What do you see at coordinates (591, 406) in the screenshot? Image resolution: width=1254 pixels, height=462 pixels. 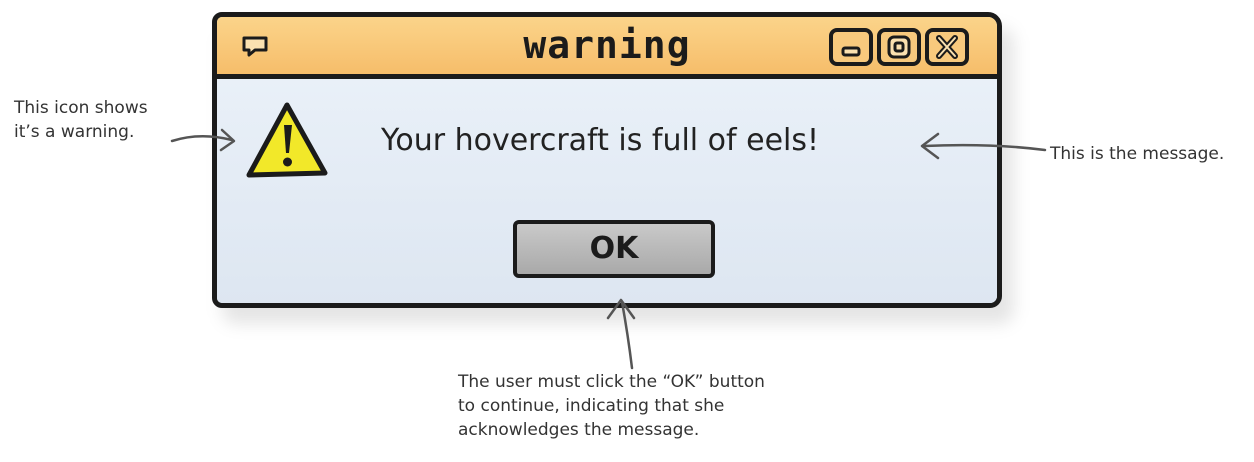 I see `ok-annotation-line: to continue, indicating that she` at bounding box center [591, 406].